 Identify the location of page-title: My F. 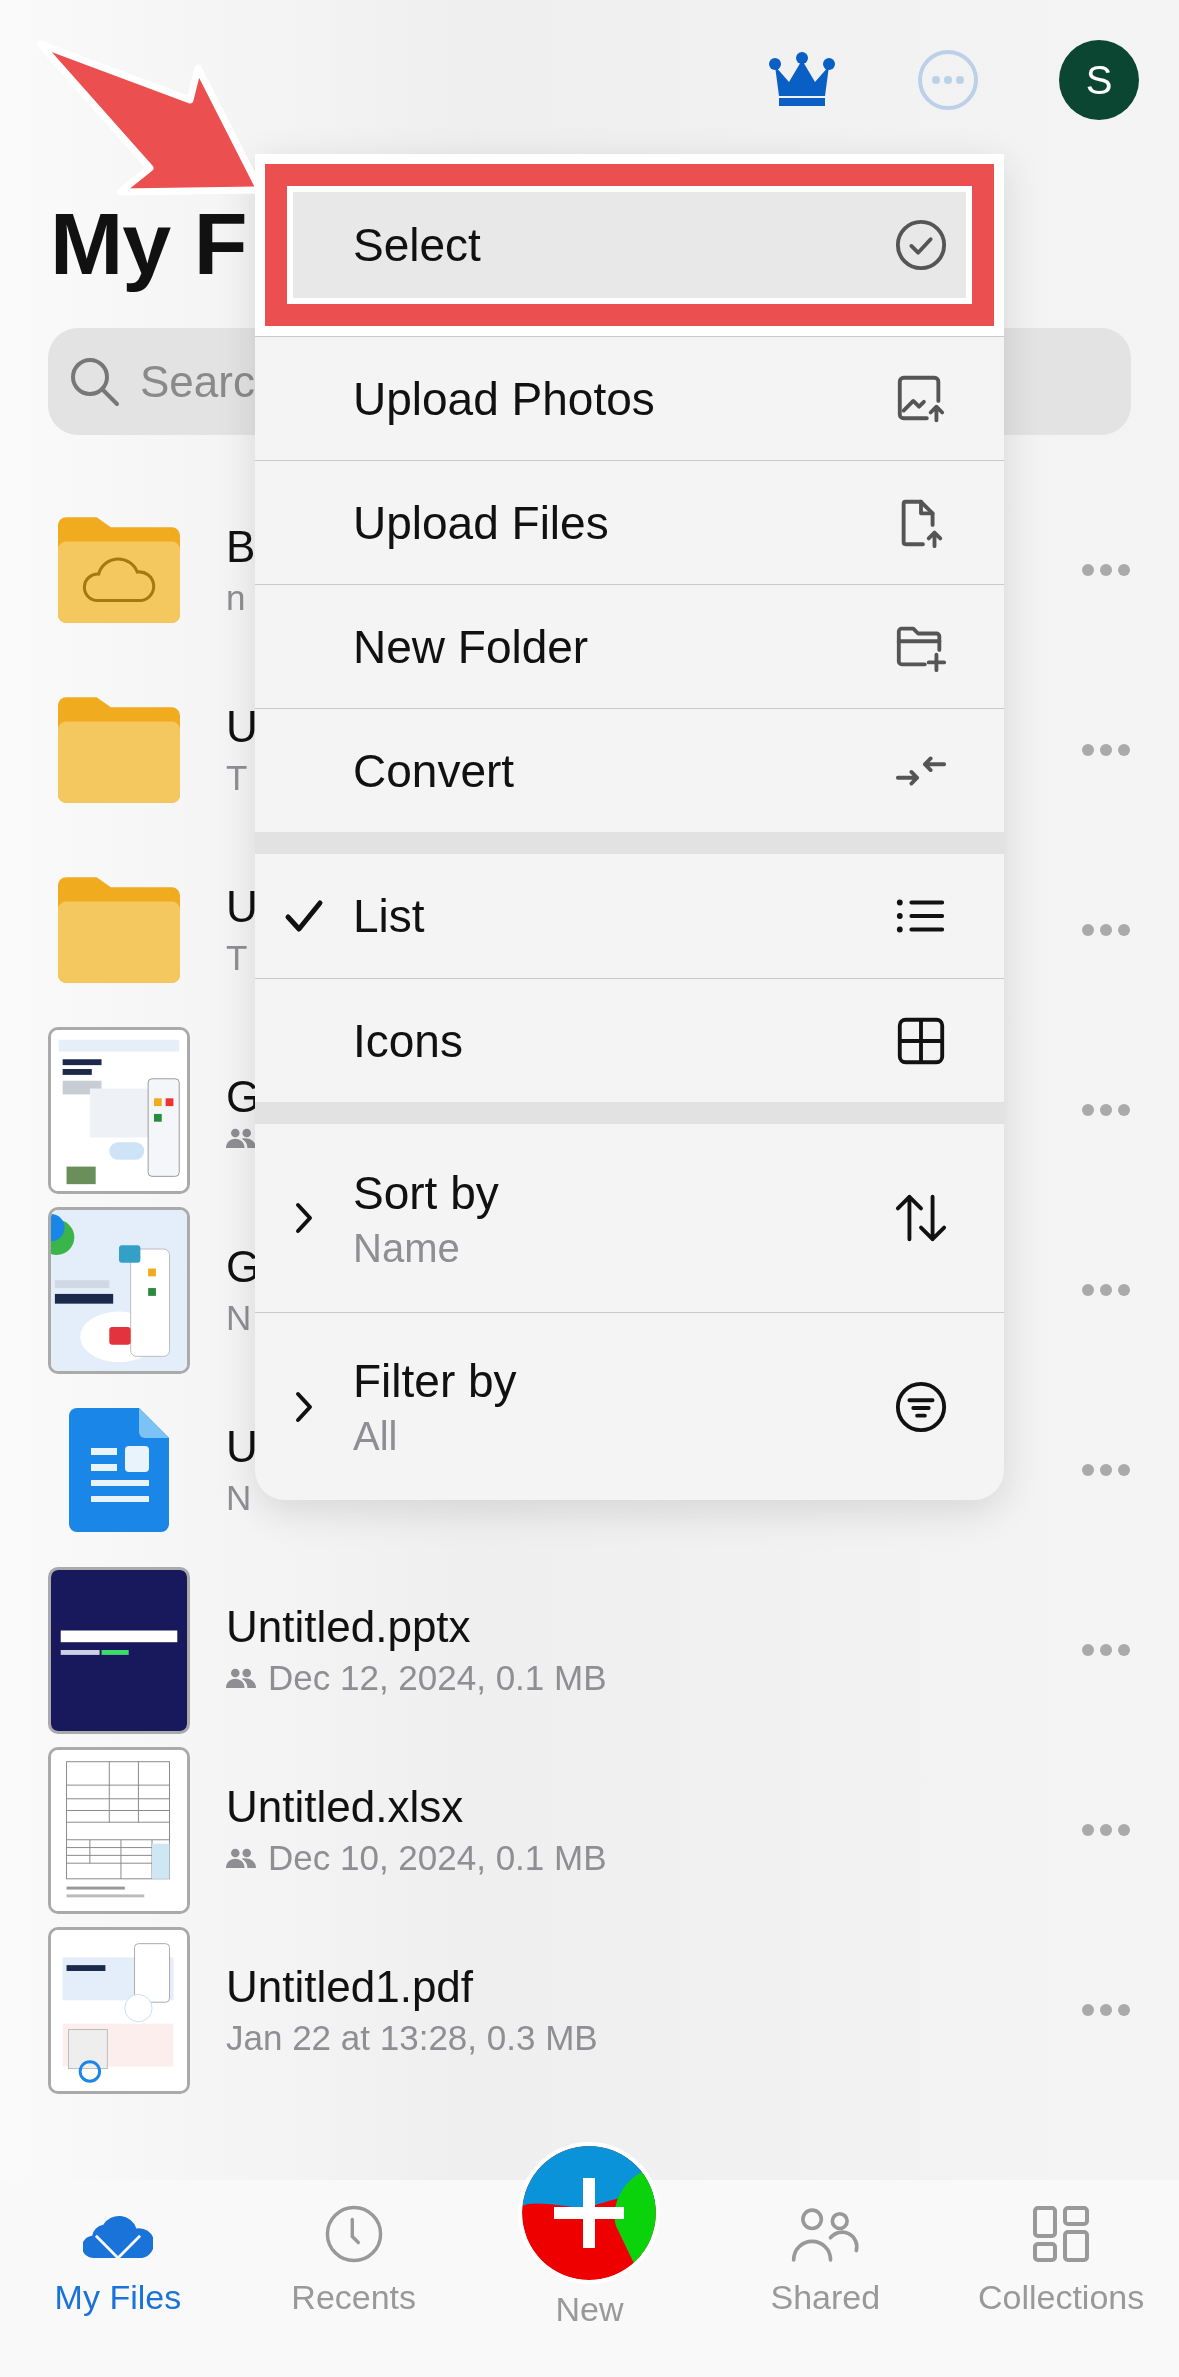
(148, 244).